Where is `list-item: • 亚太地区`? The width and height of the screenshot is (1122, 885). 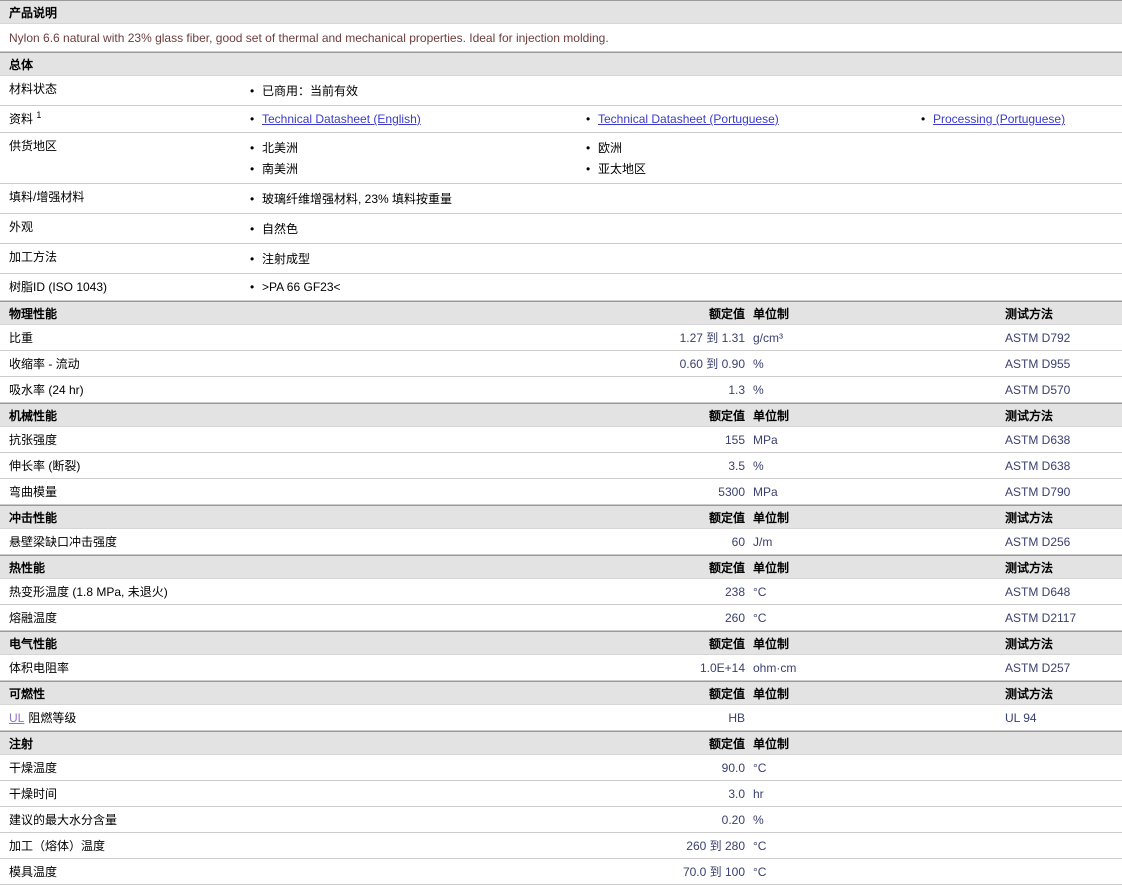
list-item: • 亚太地区 is located at coordinates (753, 168).